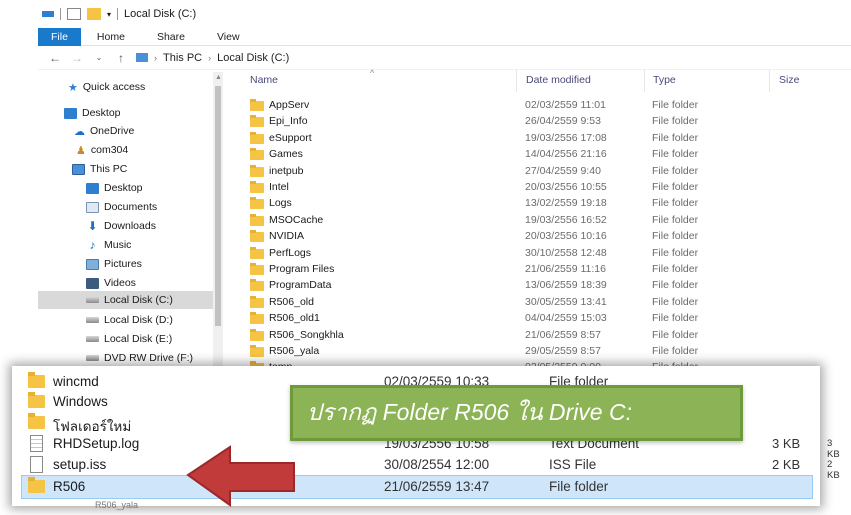 The height and width of the screenshot is (515, 851). I want to click on file-date: 19/03/2556 17:08, so click(566, 137).